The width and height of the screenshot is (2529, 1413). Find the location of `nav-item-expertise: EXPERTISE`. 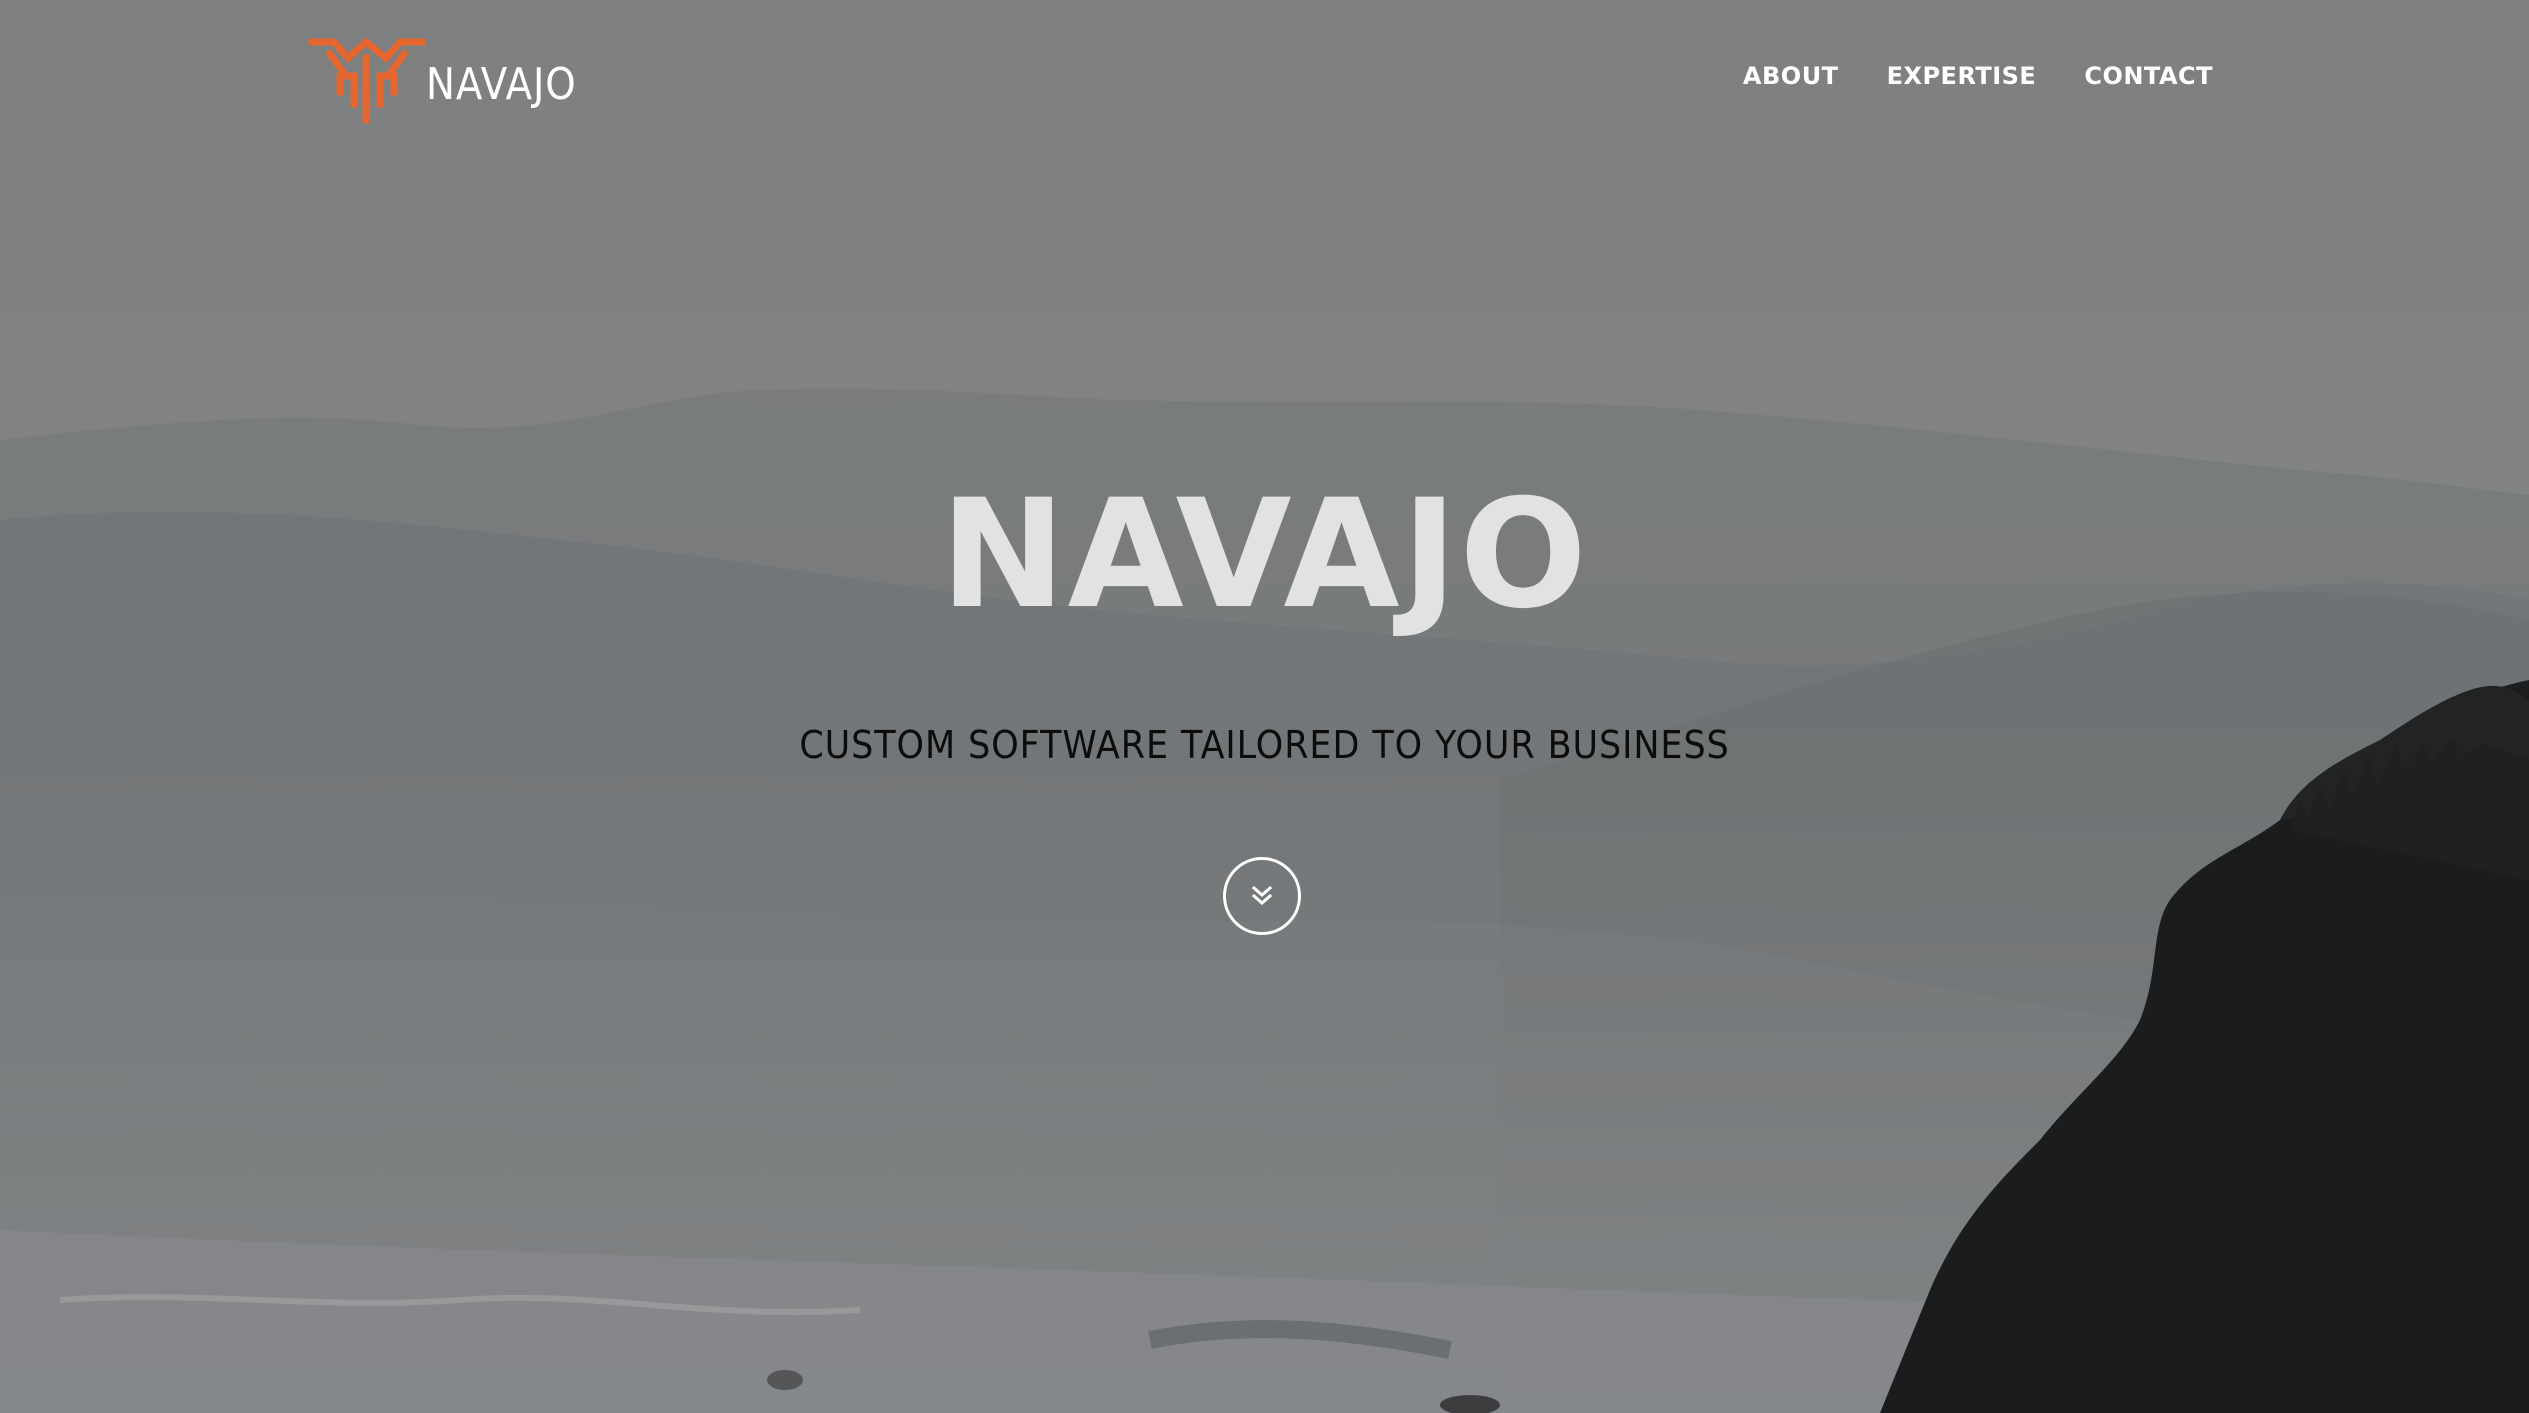

nav-item-expertise: EXPERTISE is located at coordinates (1962, 76).